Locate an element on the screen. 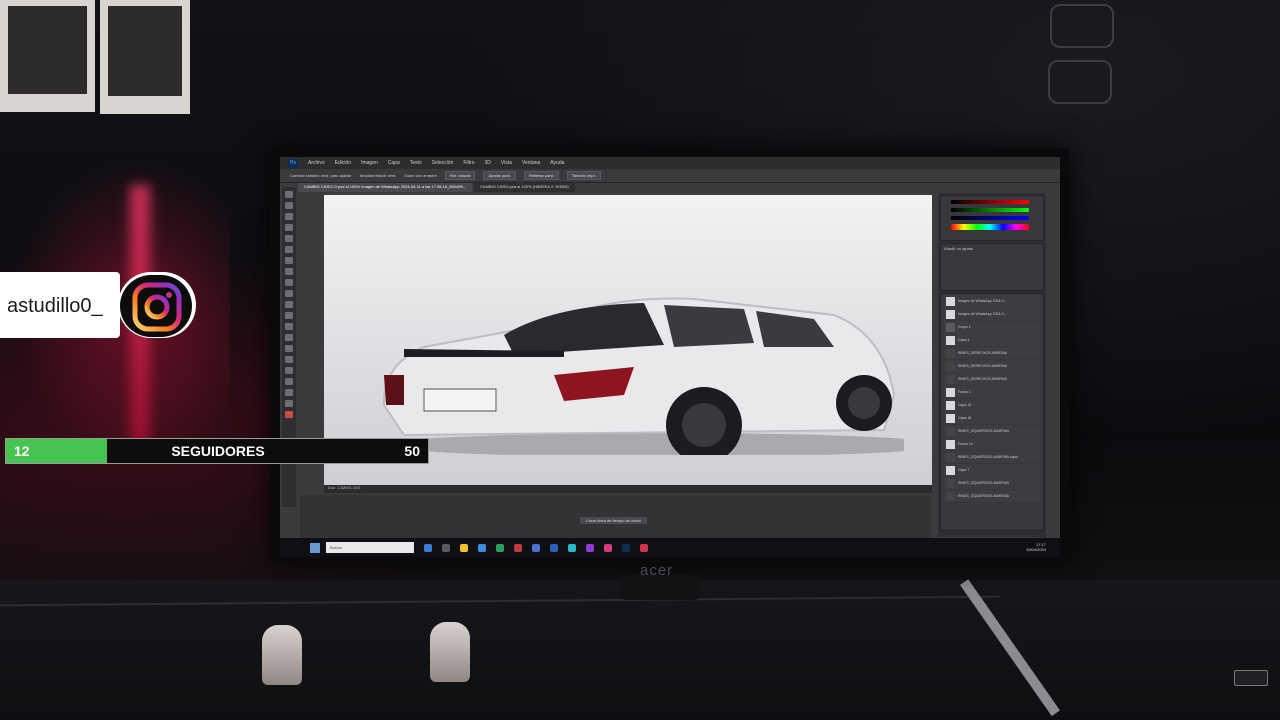 This screenshot has height=720, width=1280. shape-tool-icon is located at coordinates (289, 381).